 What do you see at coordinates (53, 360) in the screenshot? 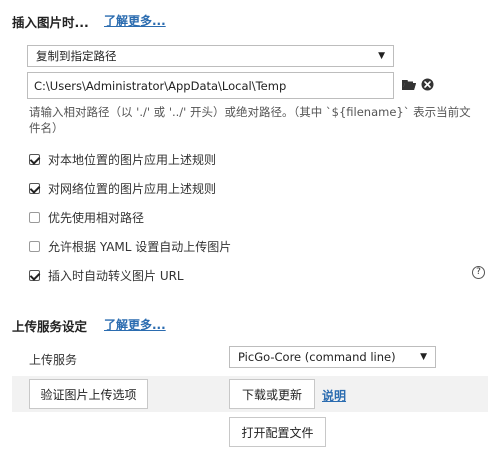
I see `upload-service-label: 上传服务` at bounding box center [53, 360].